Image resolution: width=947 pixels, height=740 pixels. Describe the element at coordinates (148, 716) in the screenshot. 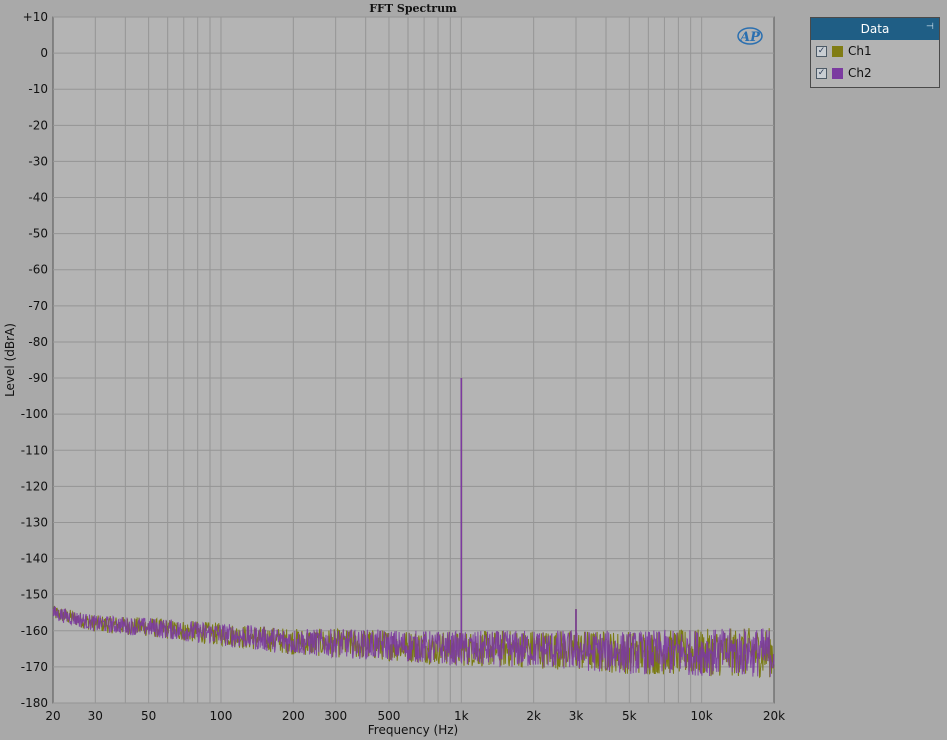

I see `x-tick-label: 50` at that location.